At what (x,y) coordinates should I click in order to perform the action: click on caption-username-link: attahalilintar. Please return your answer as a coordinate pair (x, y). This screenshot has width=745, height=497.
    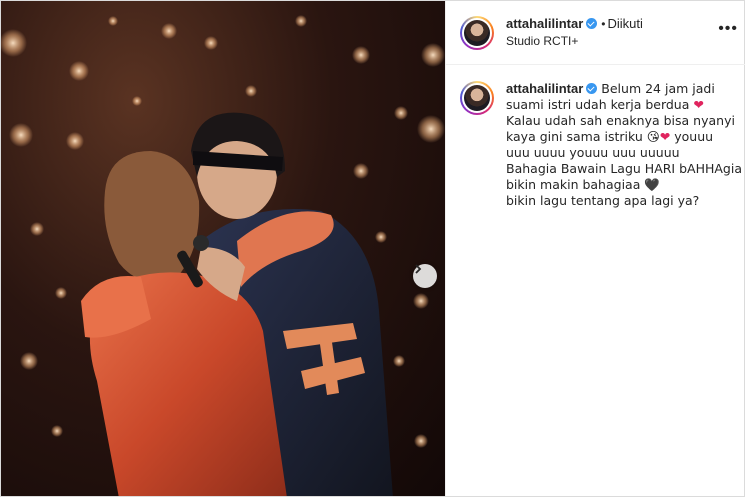
    Looking at the image, I should click on (544, 88).